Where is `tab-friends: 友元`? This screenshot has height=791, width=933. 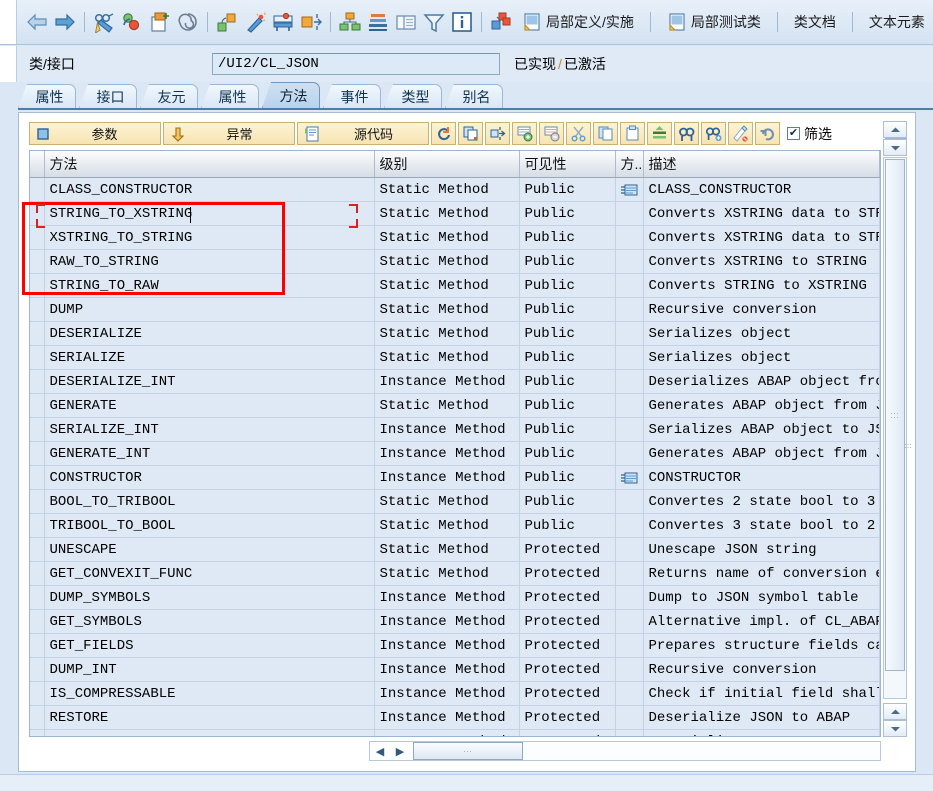
tab-friends: 友元 is located at coordinates (169, 96).